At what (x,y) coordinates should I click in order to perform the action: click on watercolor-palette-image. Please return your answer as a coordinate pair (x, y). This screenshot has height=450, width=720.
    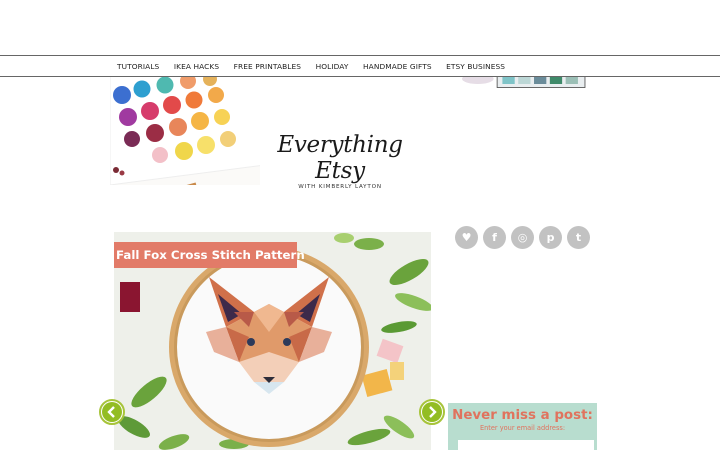
    Looking at the image, I should click on (185, 130).